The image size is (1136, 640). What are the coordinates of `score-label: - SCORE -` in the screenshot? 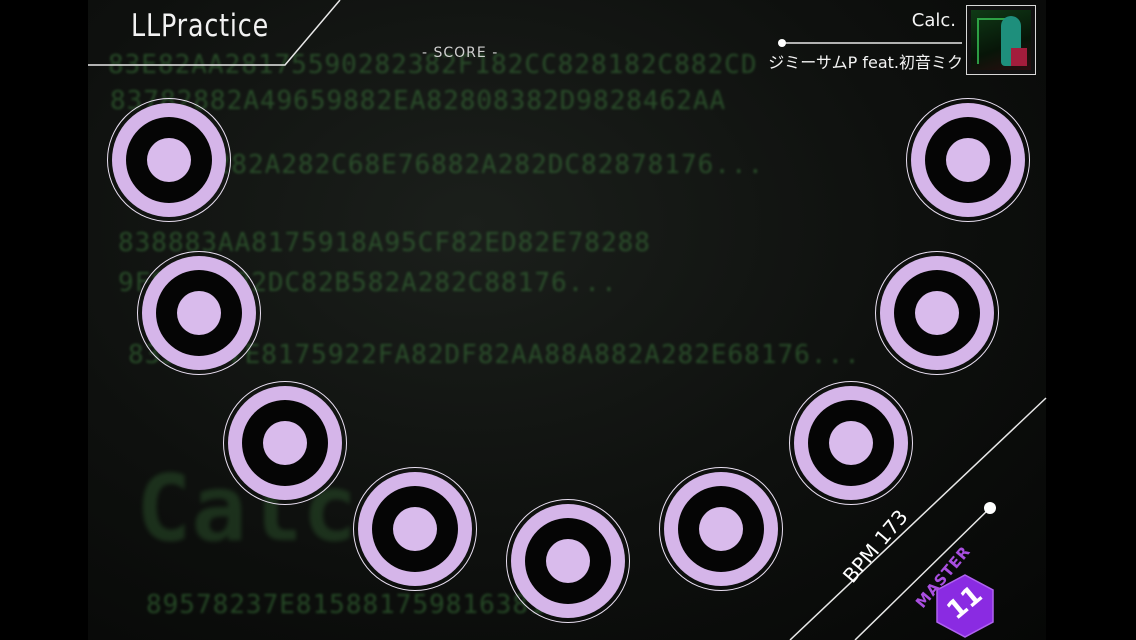 It's located at (460, 53).